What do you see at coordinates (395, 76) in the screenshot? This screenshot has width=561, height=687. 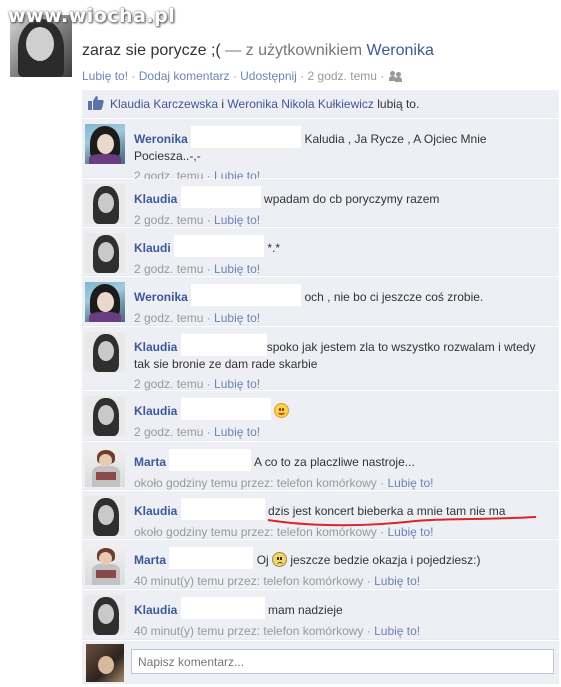 I see `friends-audience-icon` at bounding box center [395, 76].